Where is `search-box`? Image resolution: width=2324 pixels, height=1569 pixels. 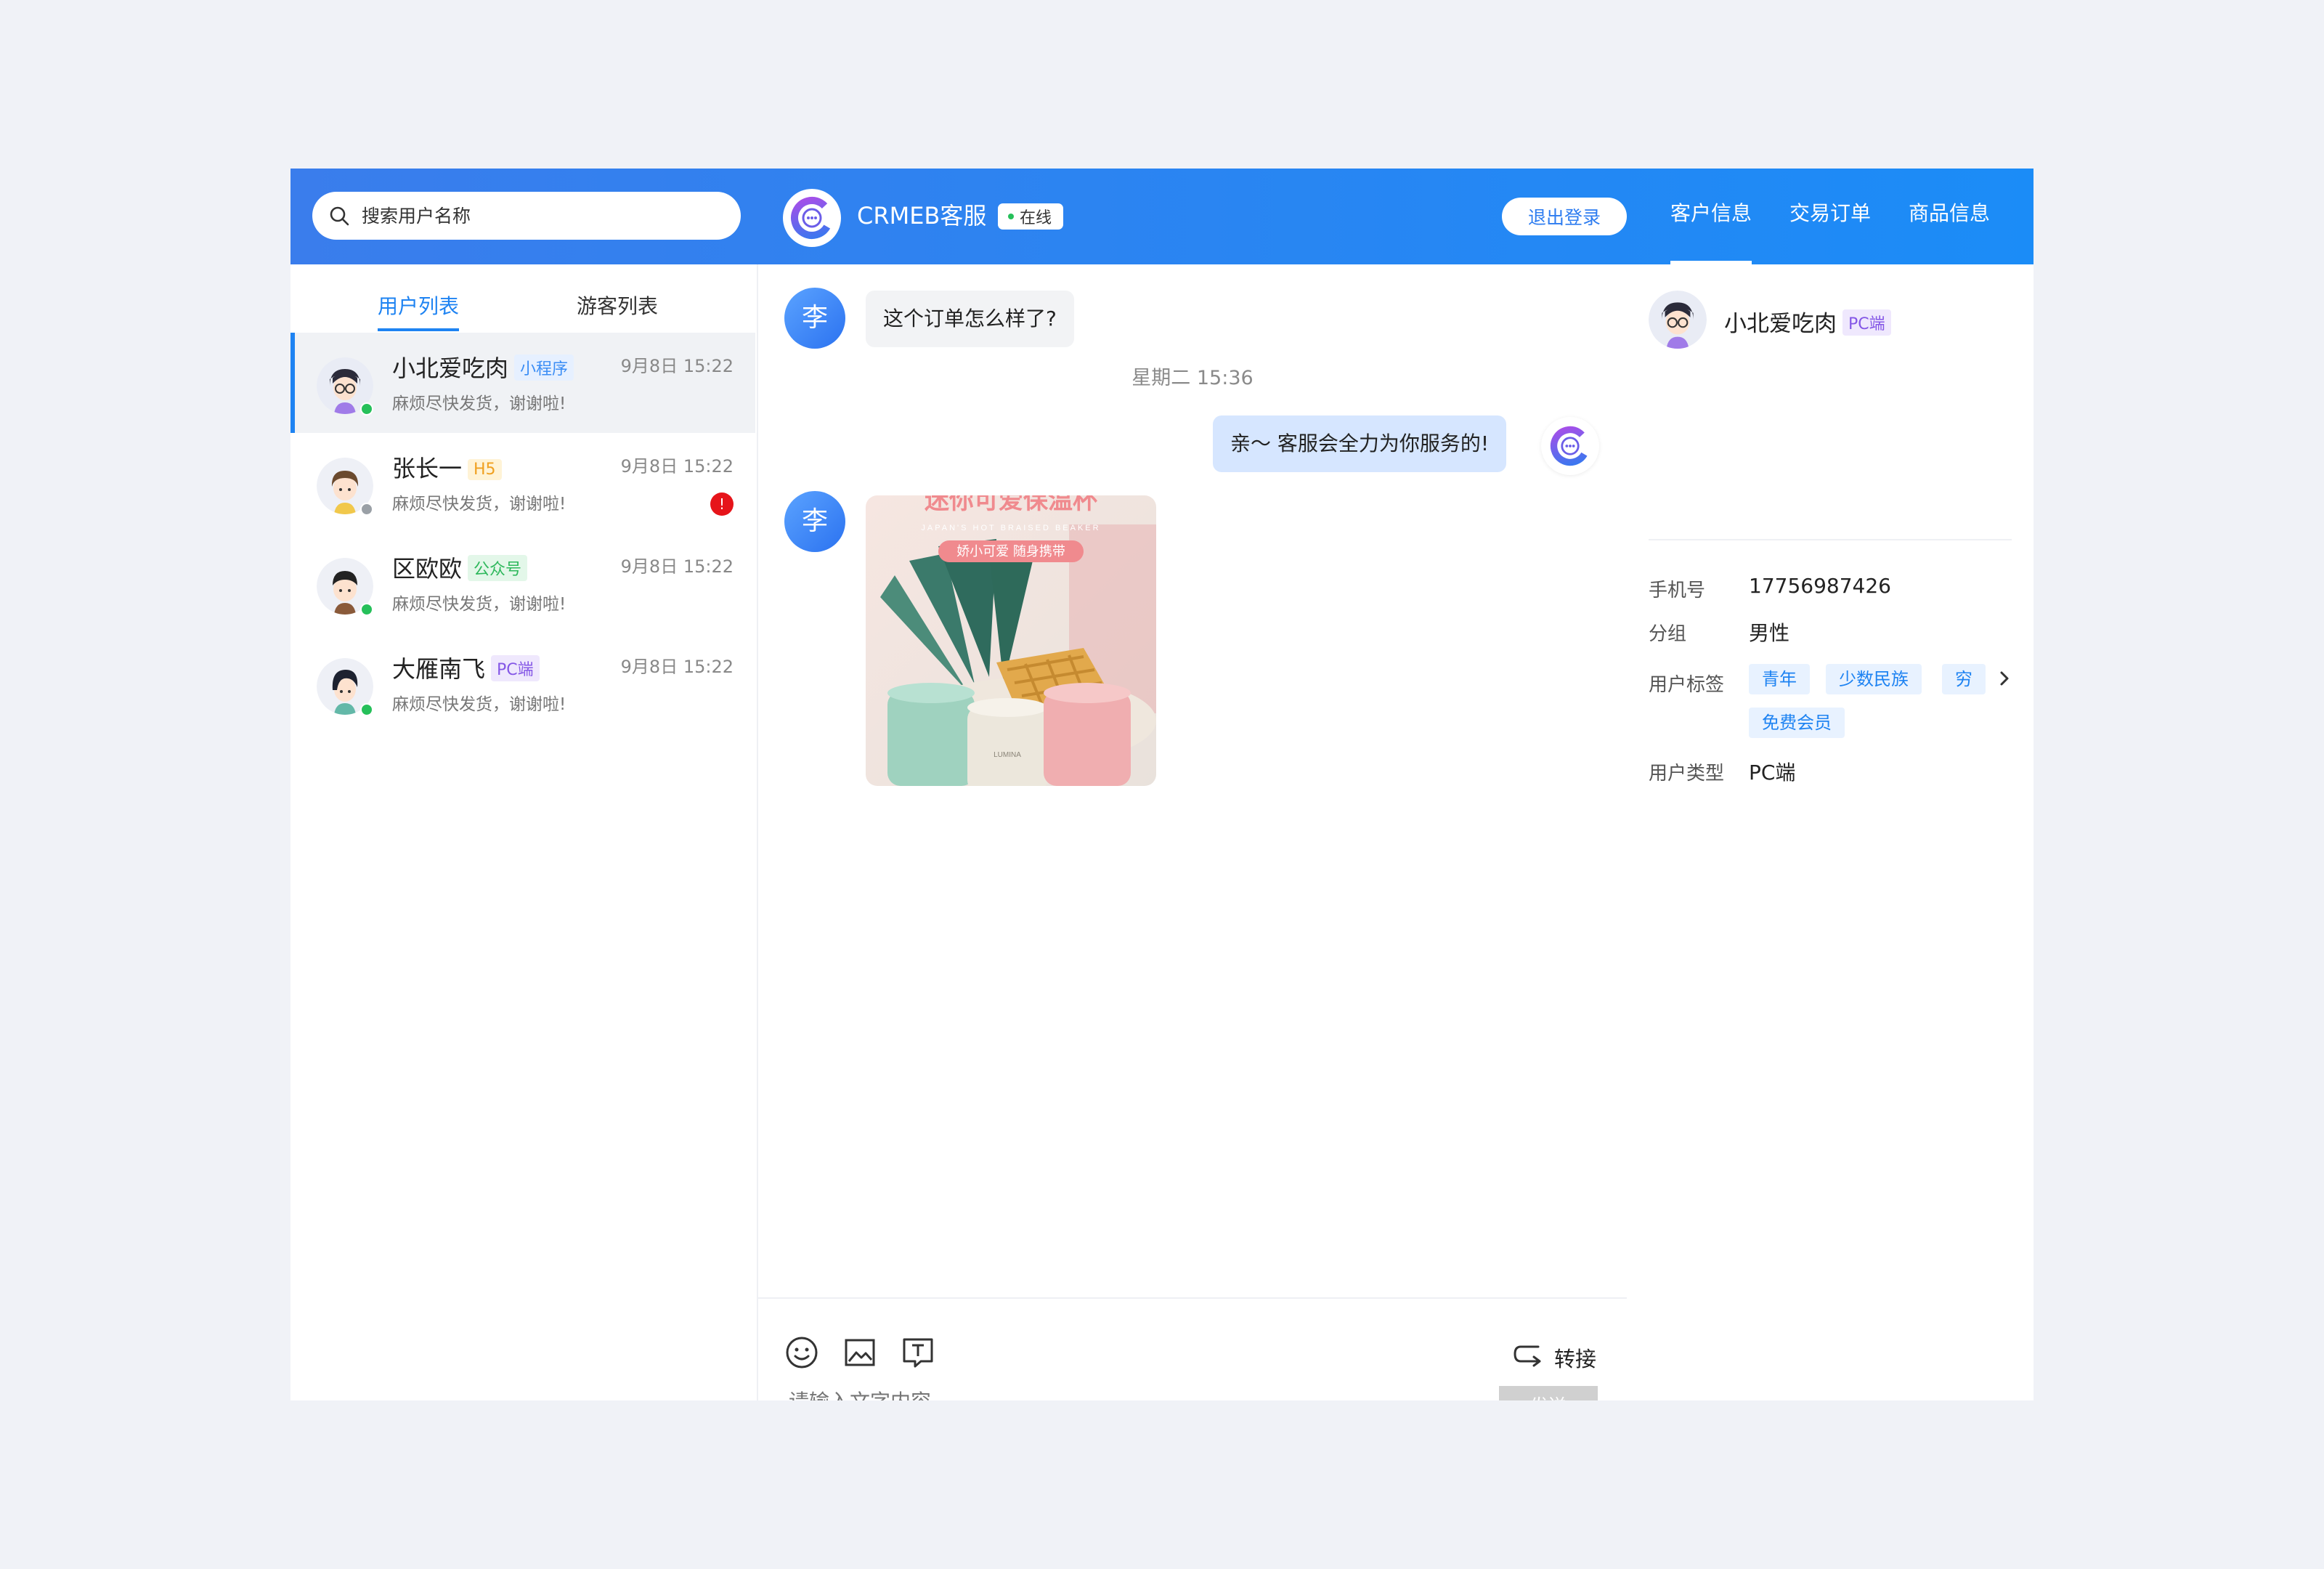
search-box is located at coordinates (526, 216).